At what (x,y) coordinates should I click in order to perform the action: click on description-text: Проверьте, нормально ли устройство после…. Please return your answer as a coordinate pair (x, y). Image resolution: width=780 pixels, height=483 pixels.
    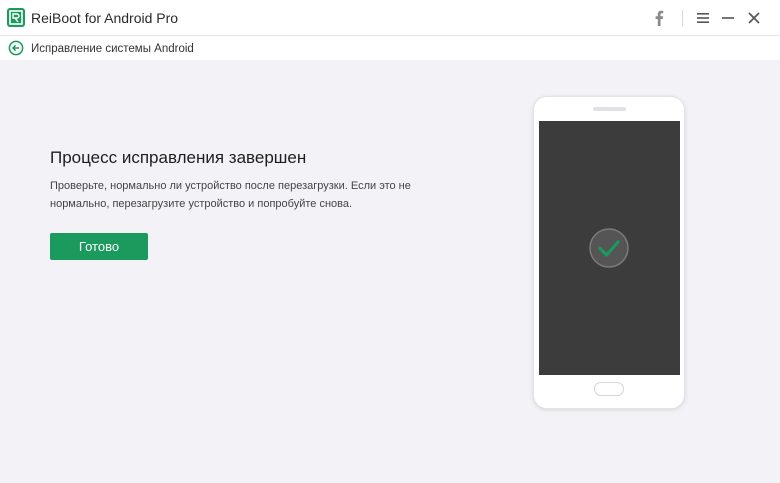
    Looking at the image, I should click on (230, 195).